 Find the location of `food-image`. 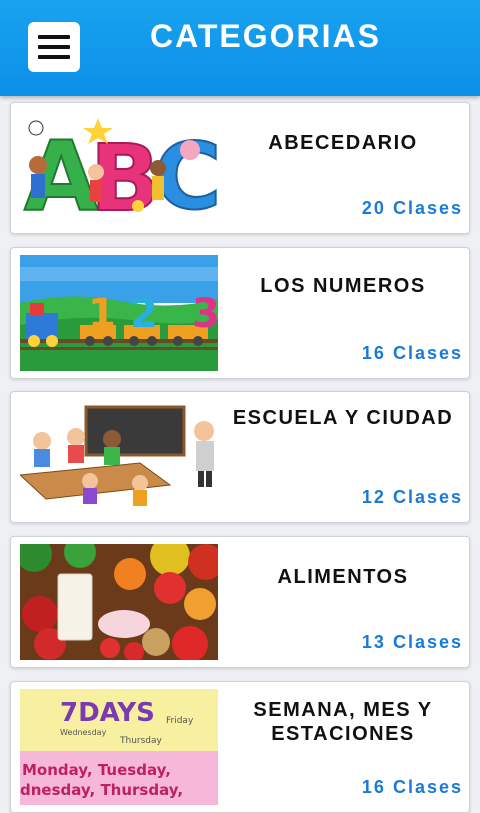

food-image is located at coordinates (119, 602).